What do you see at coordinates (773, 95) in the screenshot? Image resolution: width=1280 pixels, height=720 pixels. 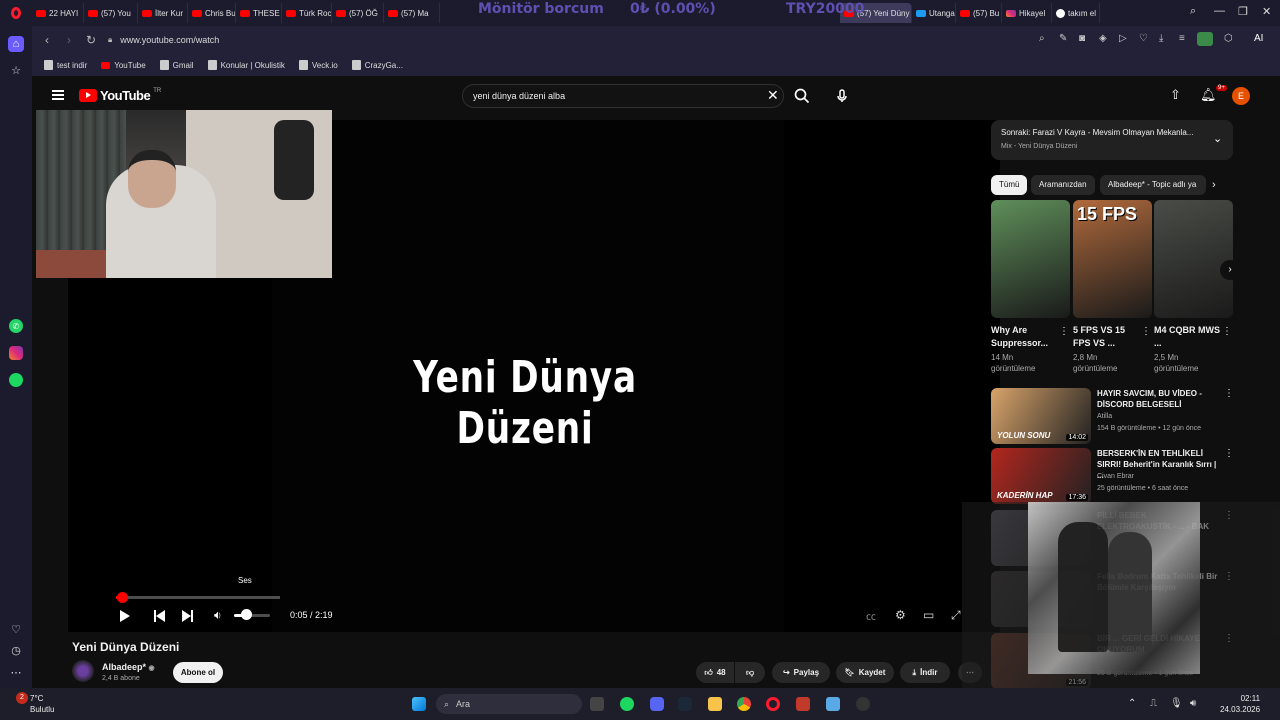 I see `clear-search-icon: ✕` at bounding box center [773, 95].